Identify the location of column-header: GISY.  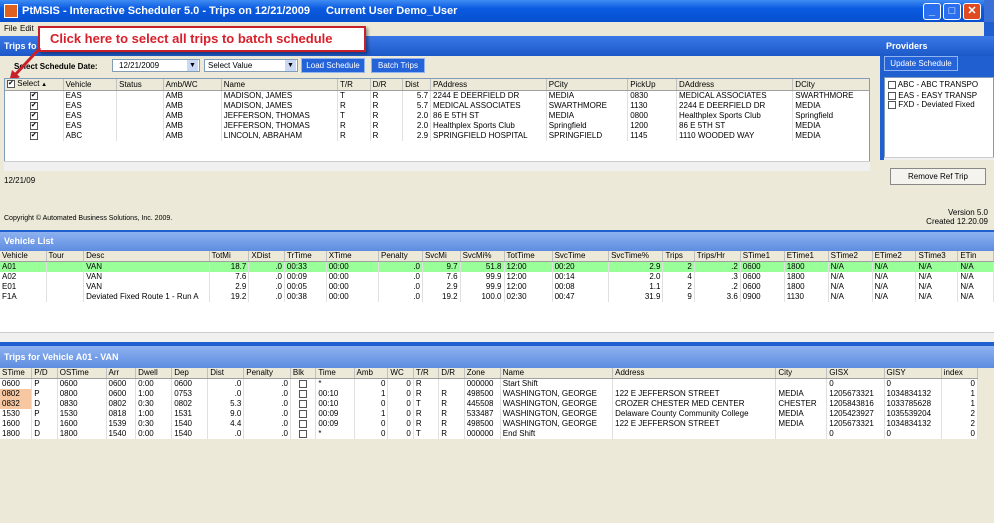
(913, 373).